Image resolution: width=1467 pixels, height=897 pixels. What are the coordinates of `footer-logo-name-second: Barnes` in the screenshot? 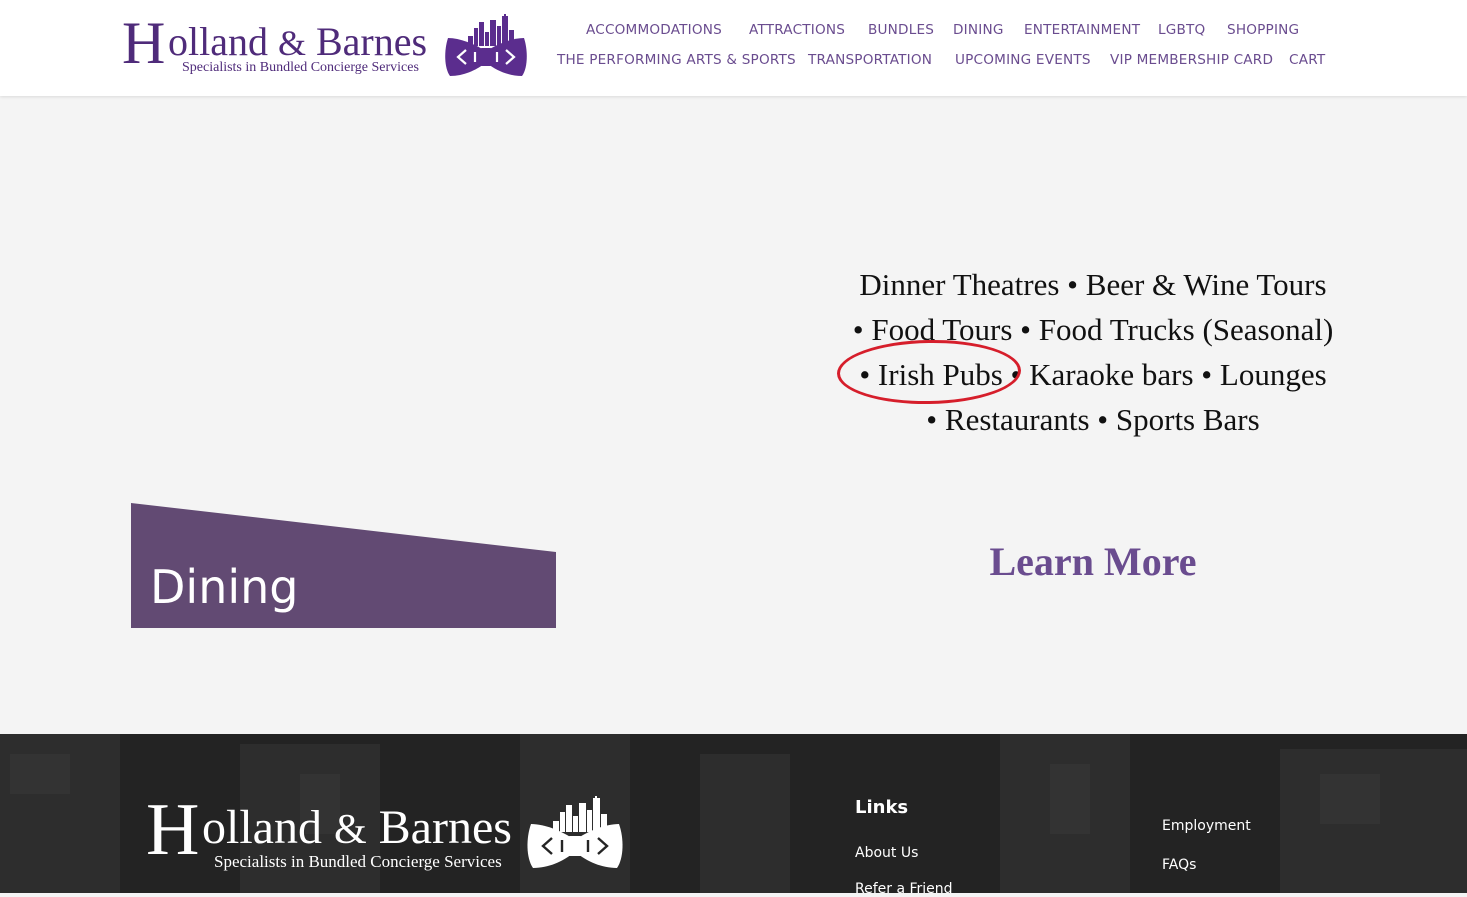 It's located at (445, 827).